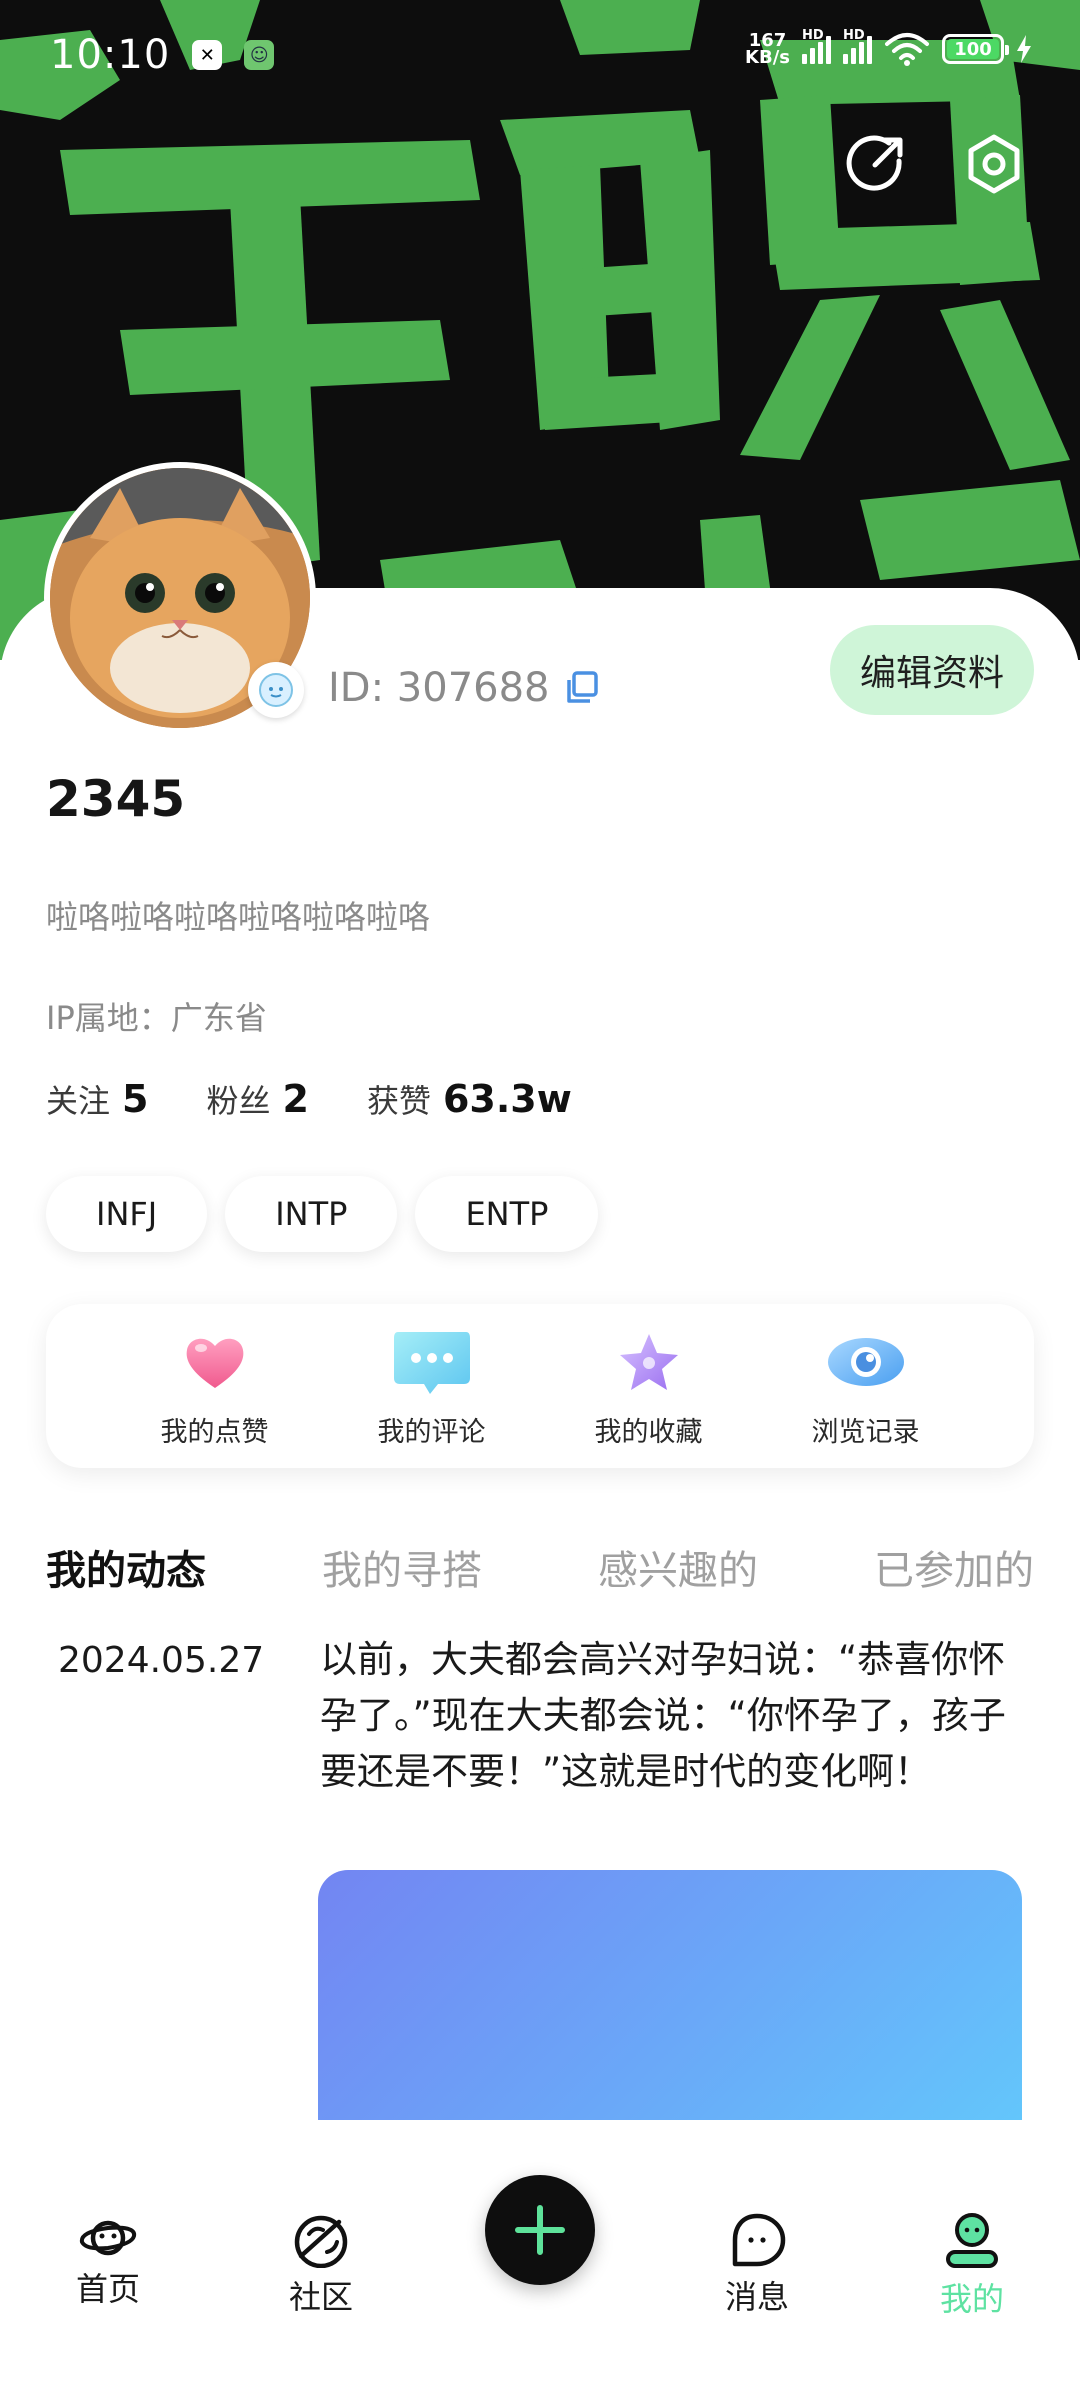 This screenshot has width=1080, height=2400. Describe the element at coordinates (507, 1214) in the screenshot. I see `tag-chip: ENTP` at that location.